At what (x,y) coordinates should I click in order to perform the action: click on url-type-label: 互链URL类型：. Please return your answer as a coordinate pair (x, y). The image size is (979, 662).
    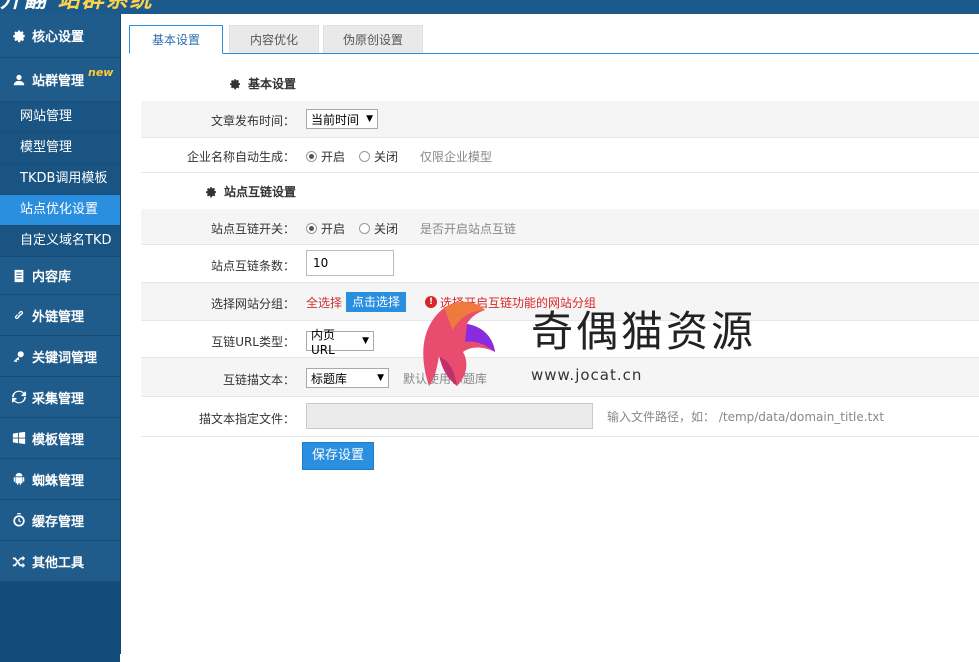
    Looking at the image, I should click on (253, 342).